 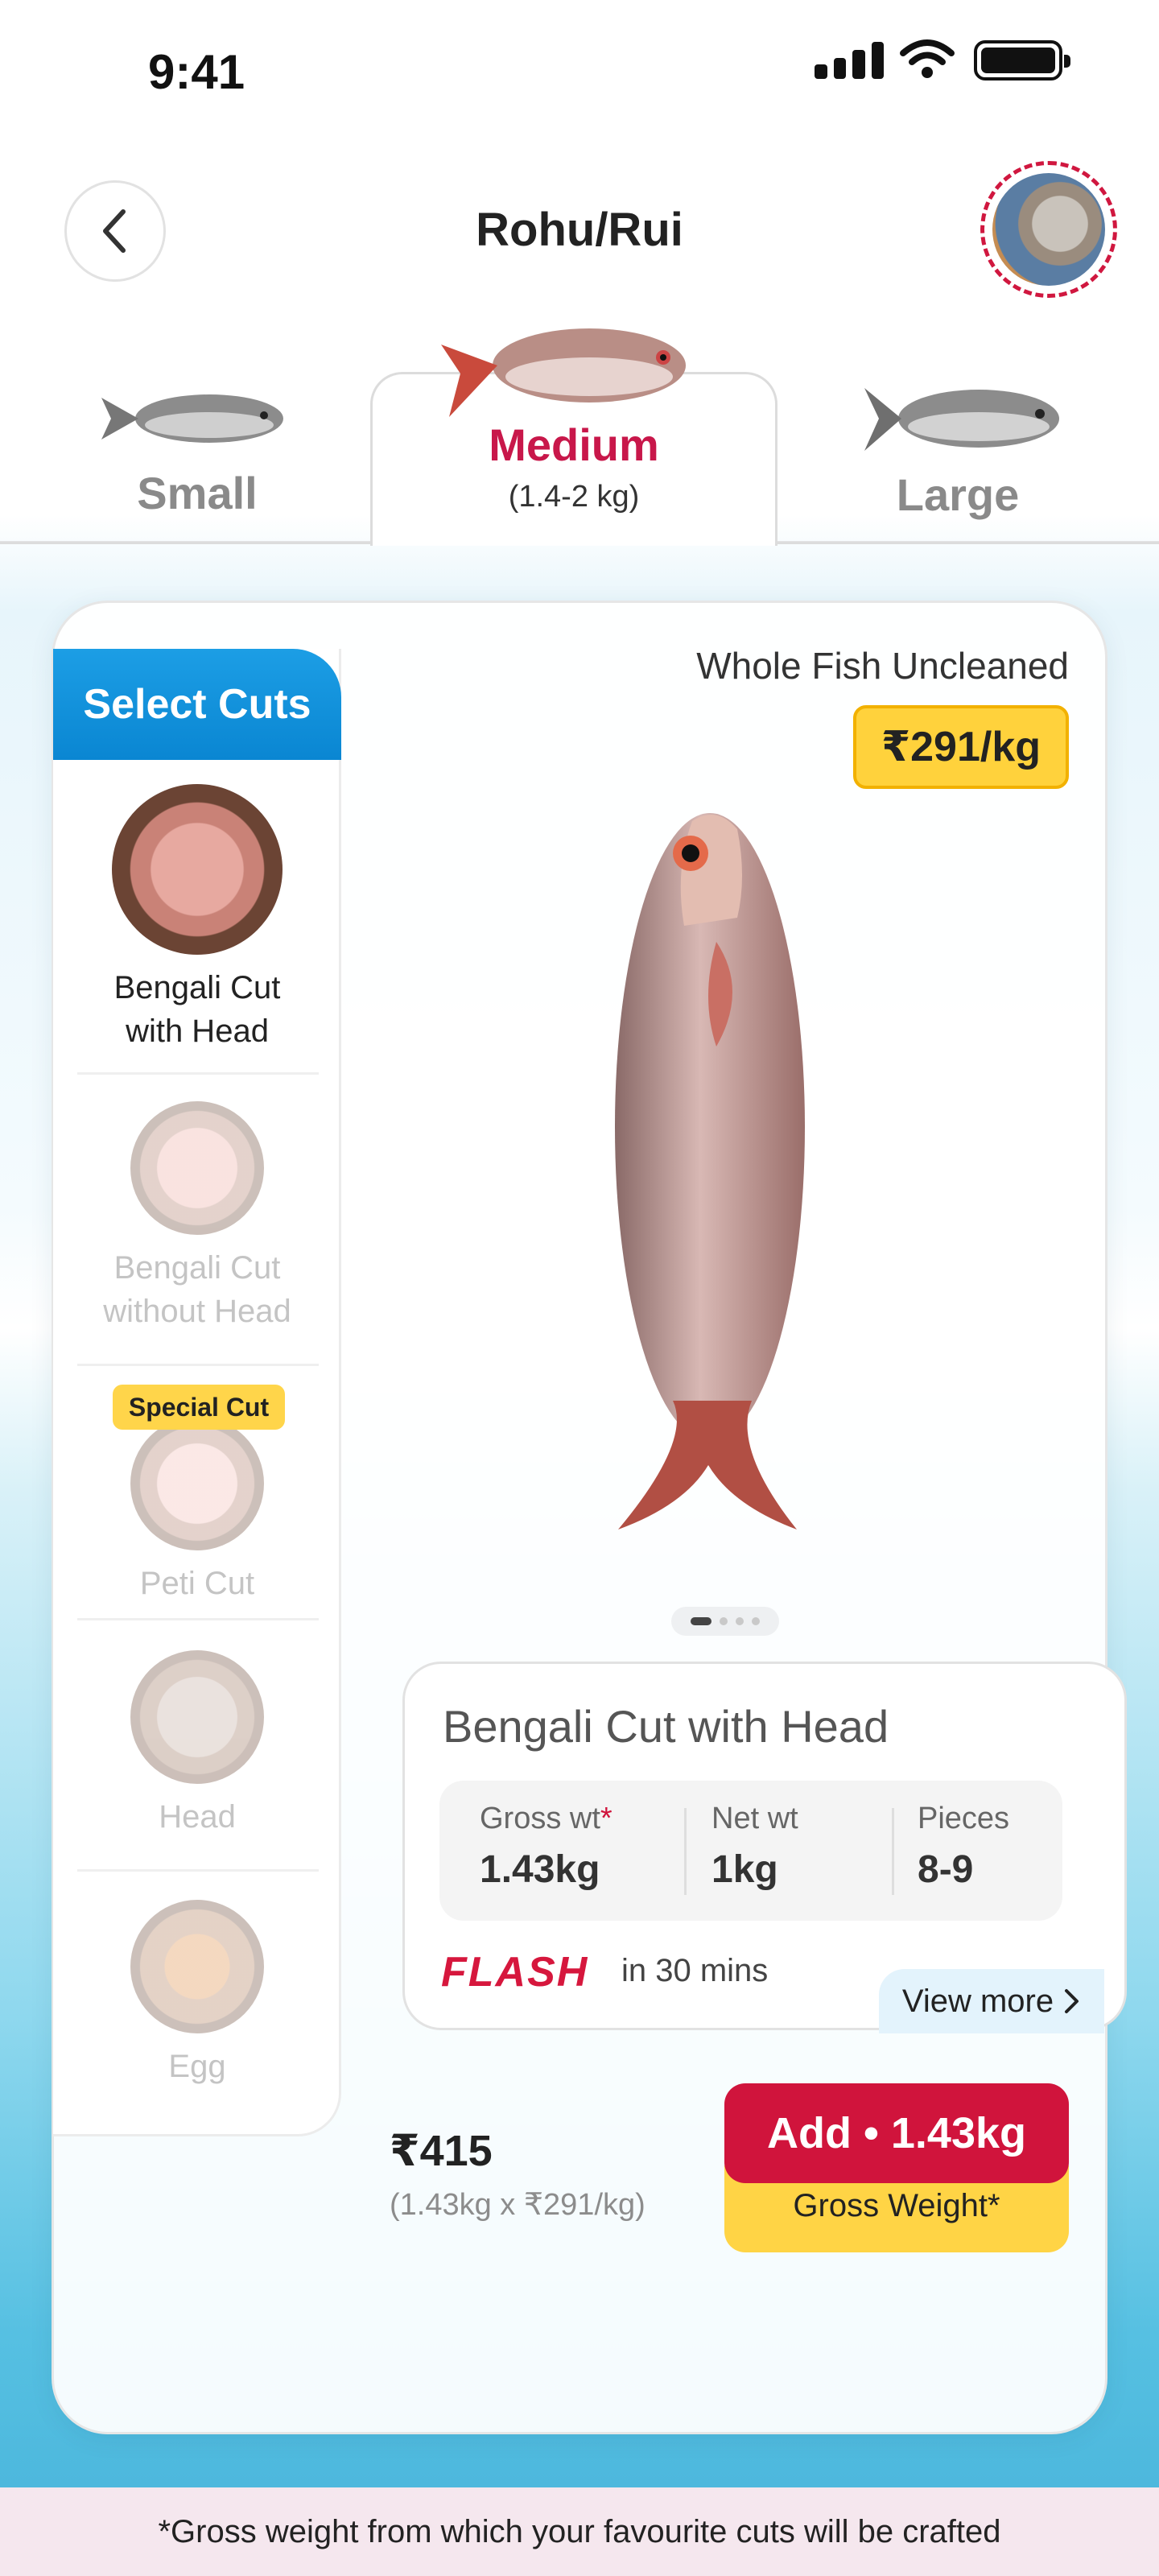 What do you see at coordinates (946, 1869) in the screenshot?
I see `pieces-value: 8-9` at bounding box center [946, 1869].